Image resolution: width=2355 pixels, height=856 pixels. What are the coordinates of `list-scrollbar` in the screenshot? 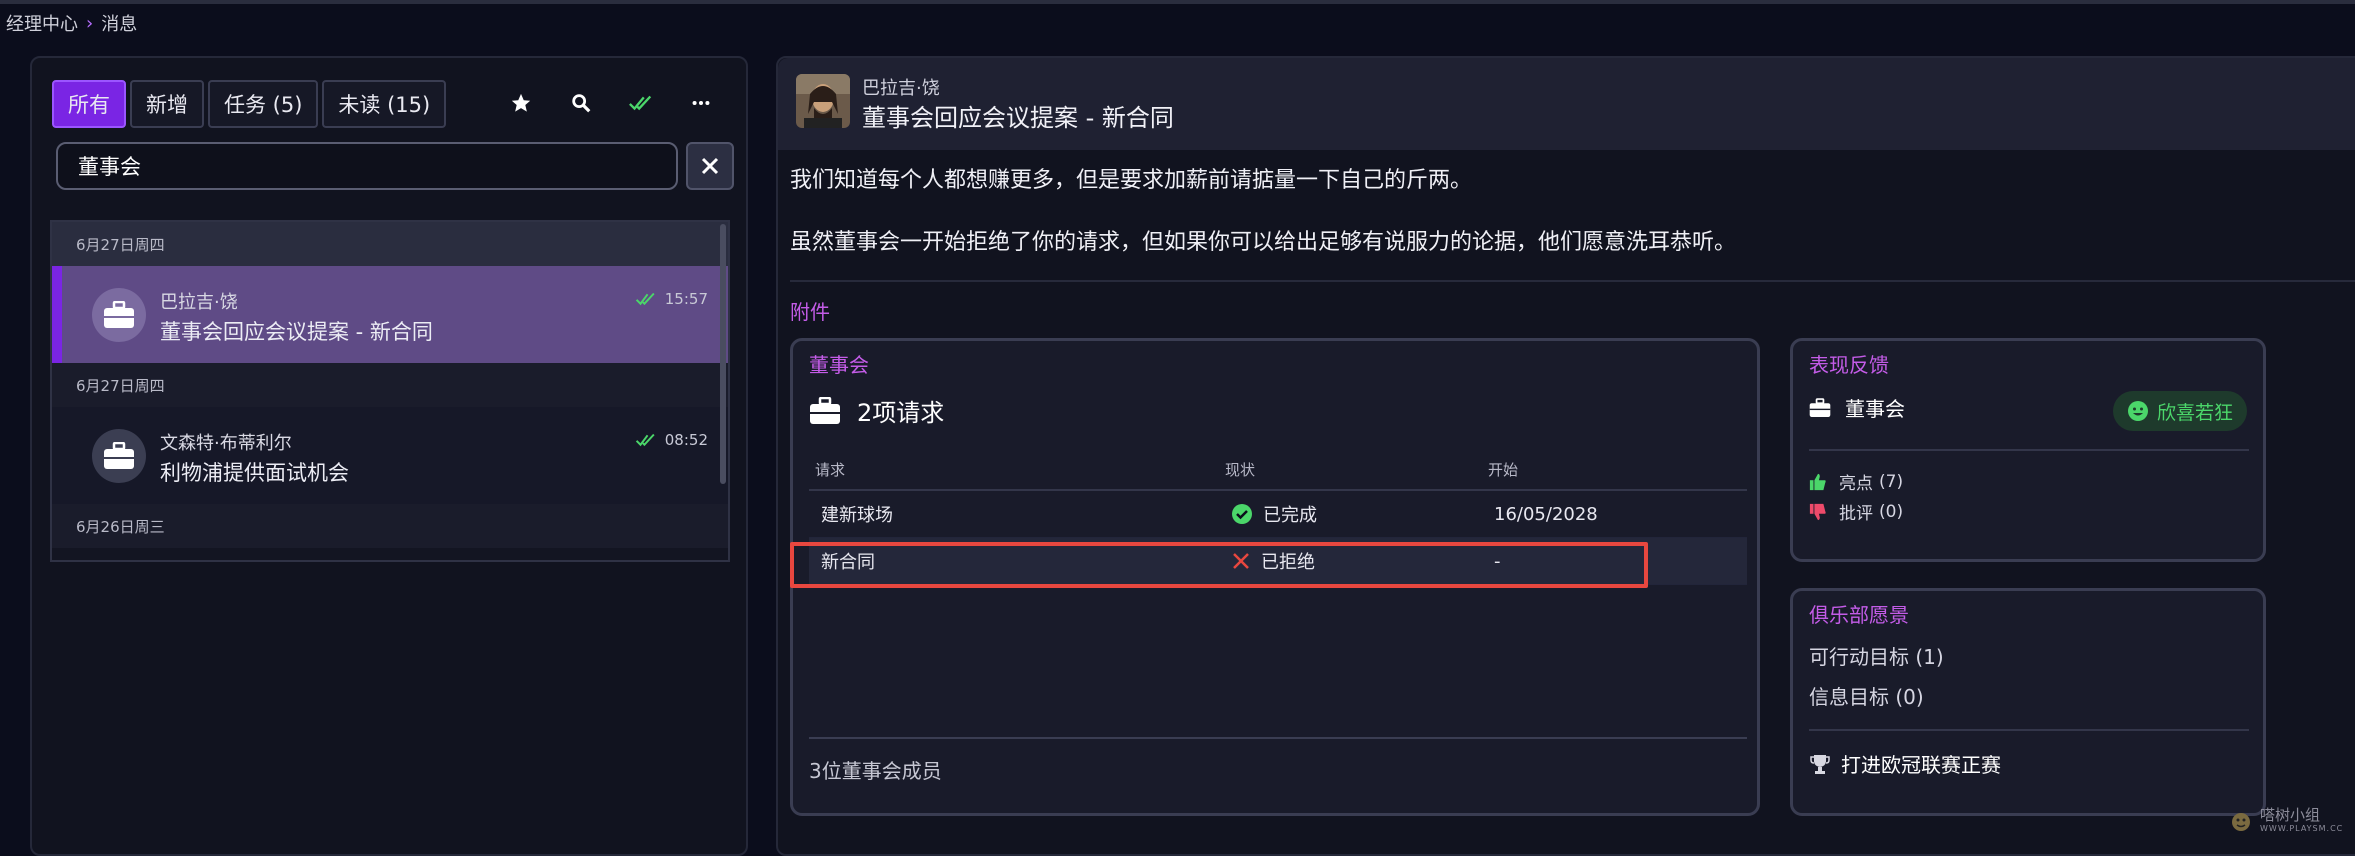 It's located at (723, 354).